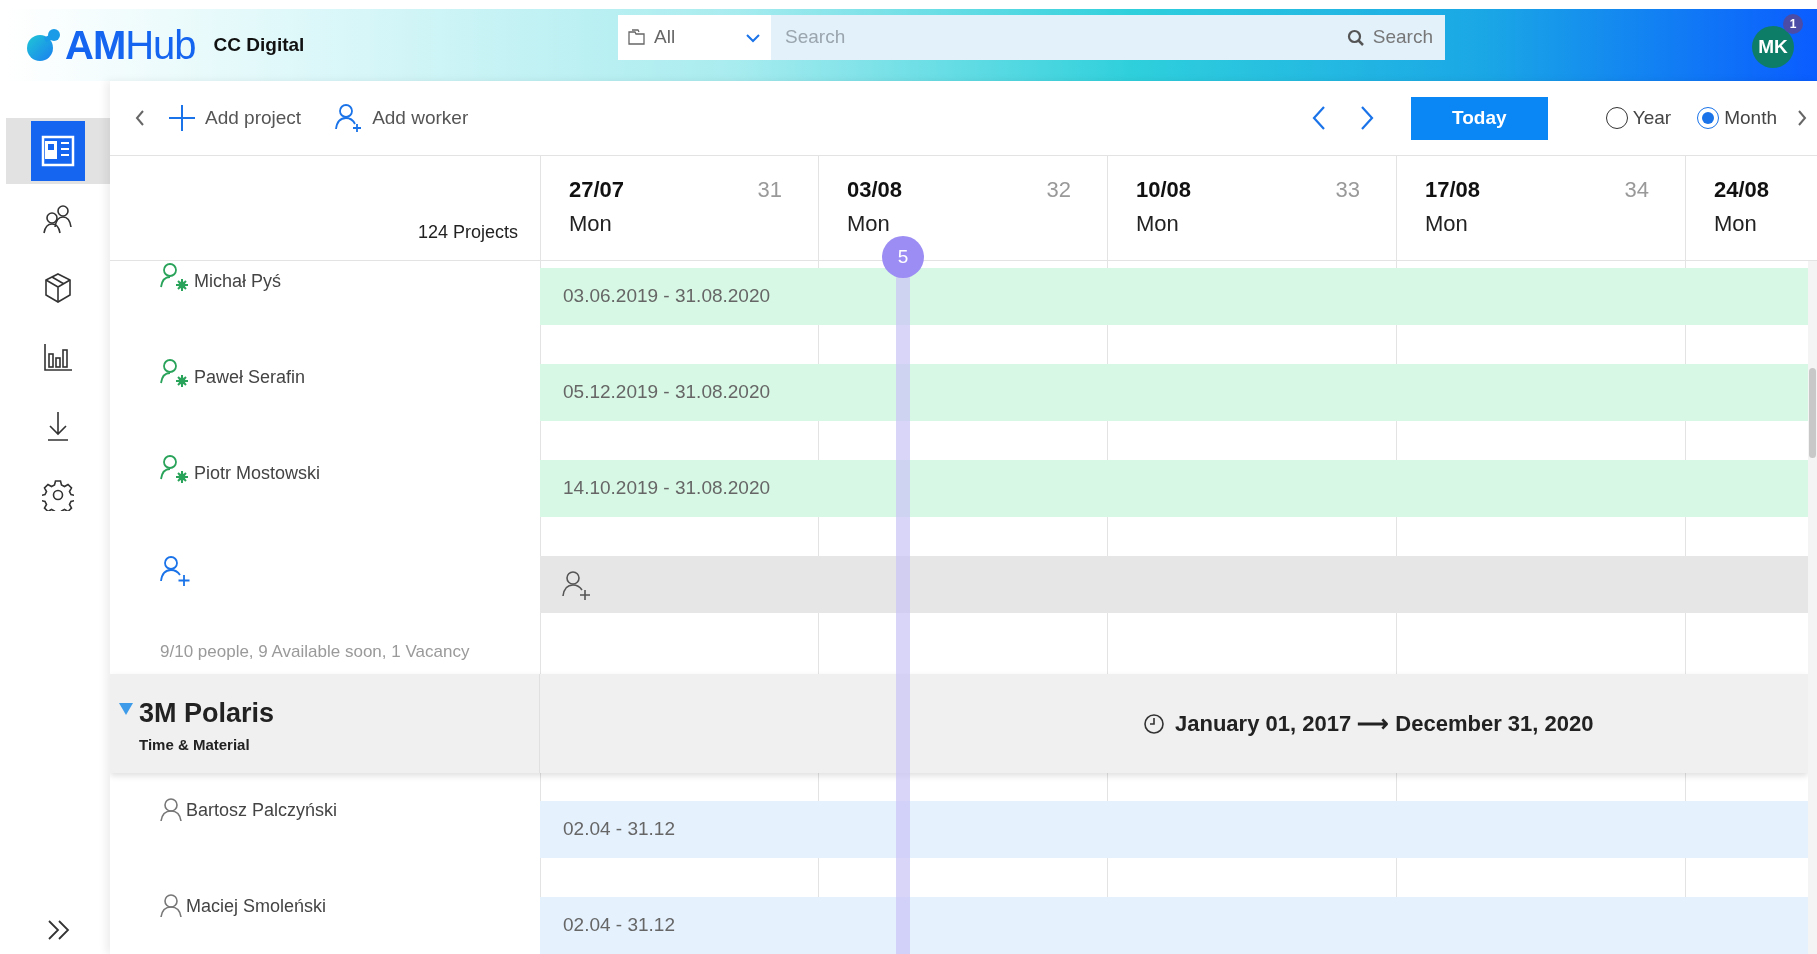  What do you see at coordinates (1174, 488) in the screenshot?
I see `assignment-bar: 14.10.2019 - 31.08.2020` at bounding box center [1174, 488].